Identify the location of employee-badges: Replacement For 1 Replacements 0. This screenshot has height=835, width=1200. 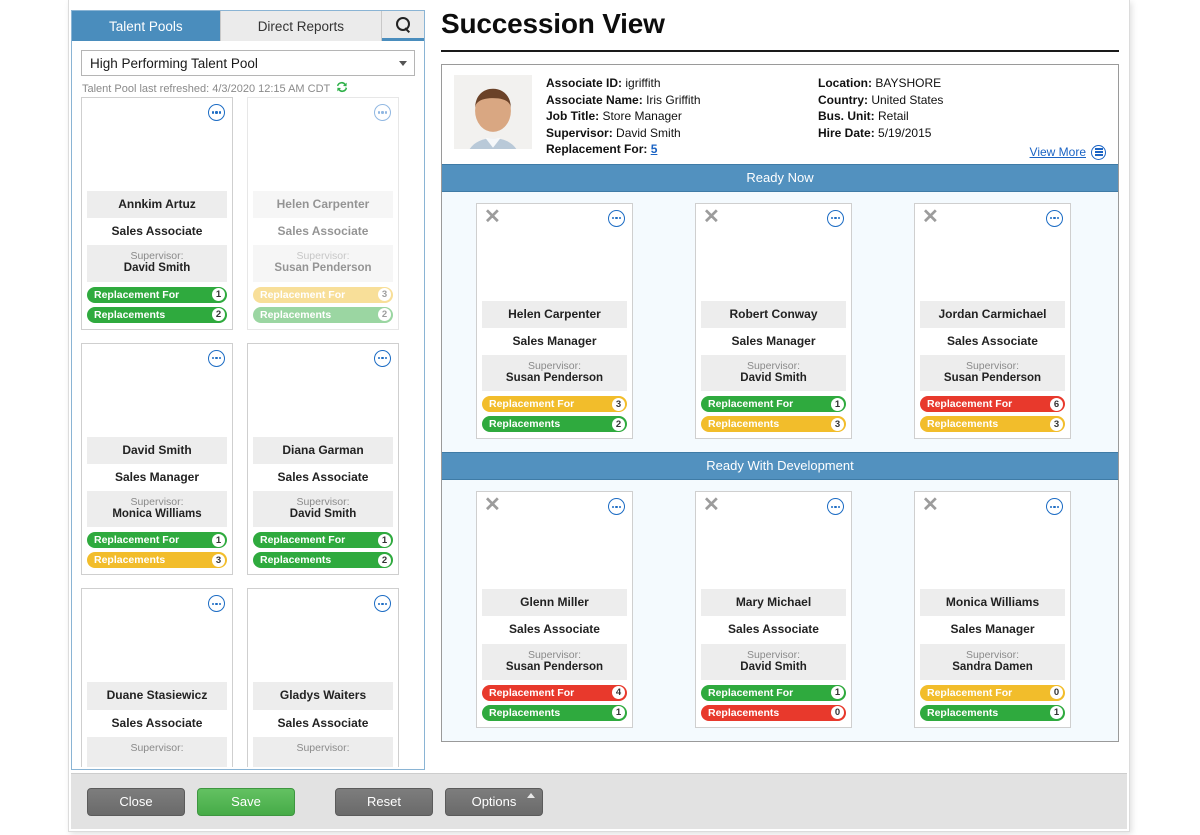
(773, 700).